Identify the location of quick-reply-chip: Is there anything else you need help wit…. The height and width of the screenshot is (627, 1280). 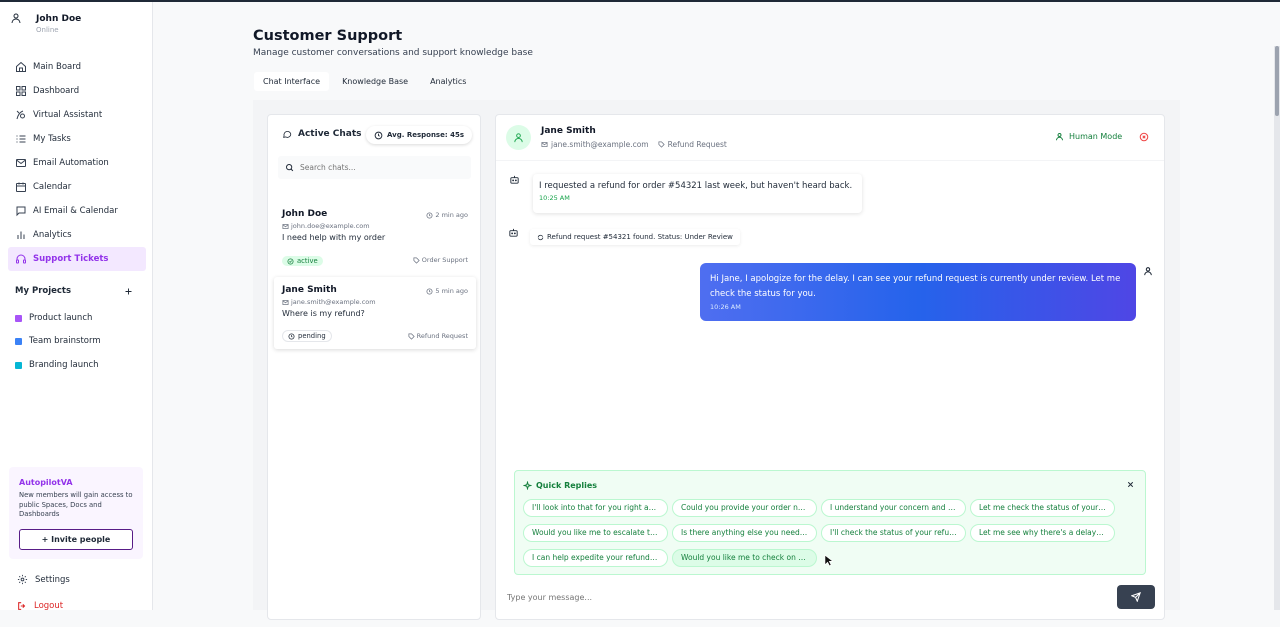
(744, 533).